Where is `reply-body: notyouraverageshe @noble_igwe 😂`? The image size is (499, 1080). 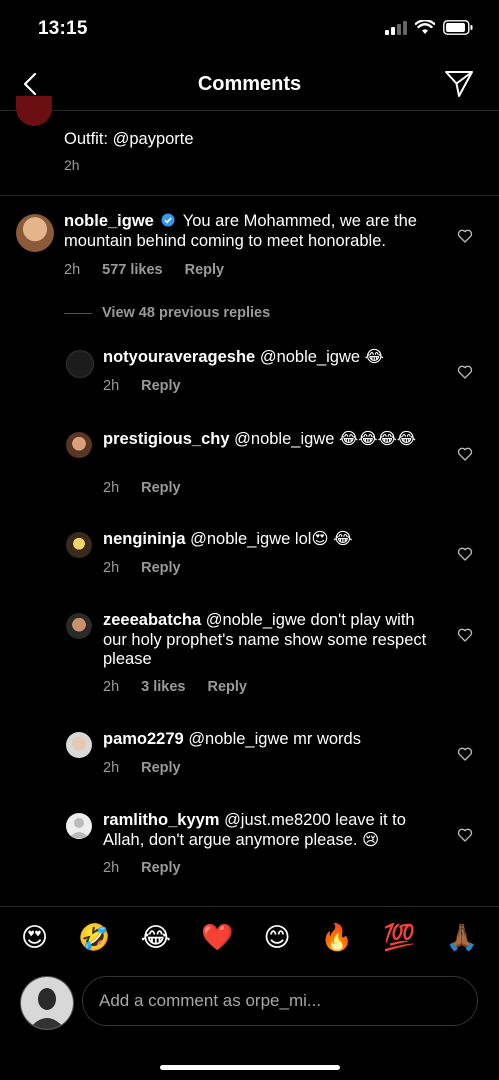 reply-body: notyouraverageshe @noble_igwe 😂 is located at coordinates (268, 358).